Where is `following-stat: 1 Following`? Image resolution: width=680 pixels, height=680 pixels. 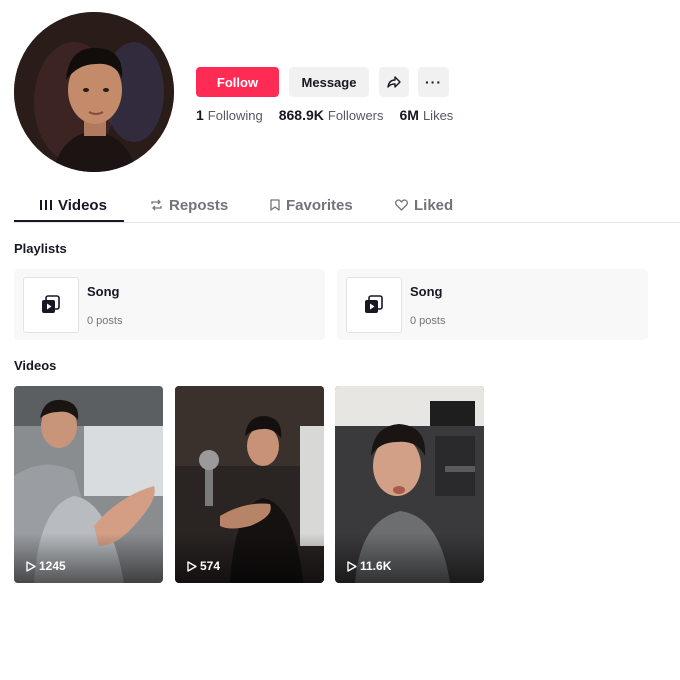 following-stat: 1 Following is located at coordinates (229, 115).